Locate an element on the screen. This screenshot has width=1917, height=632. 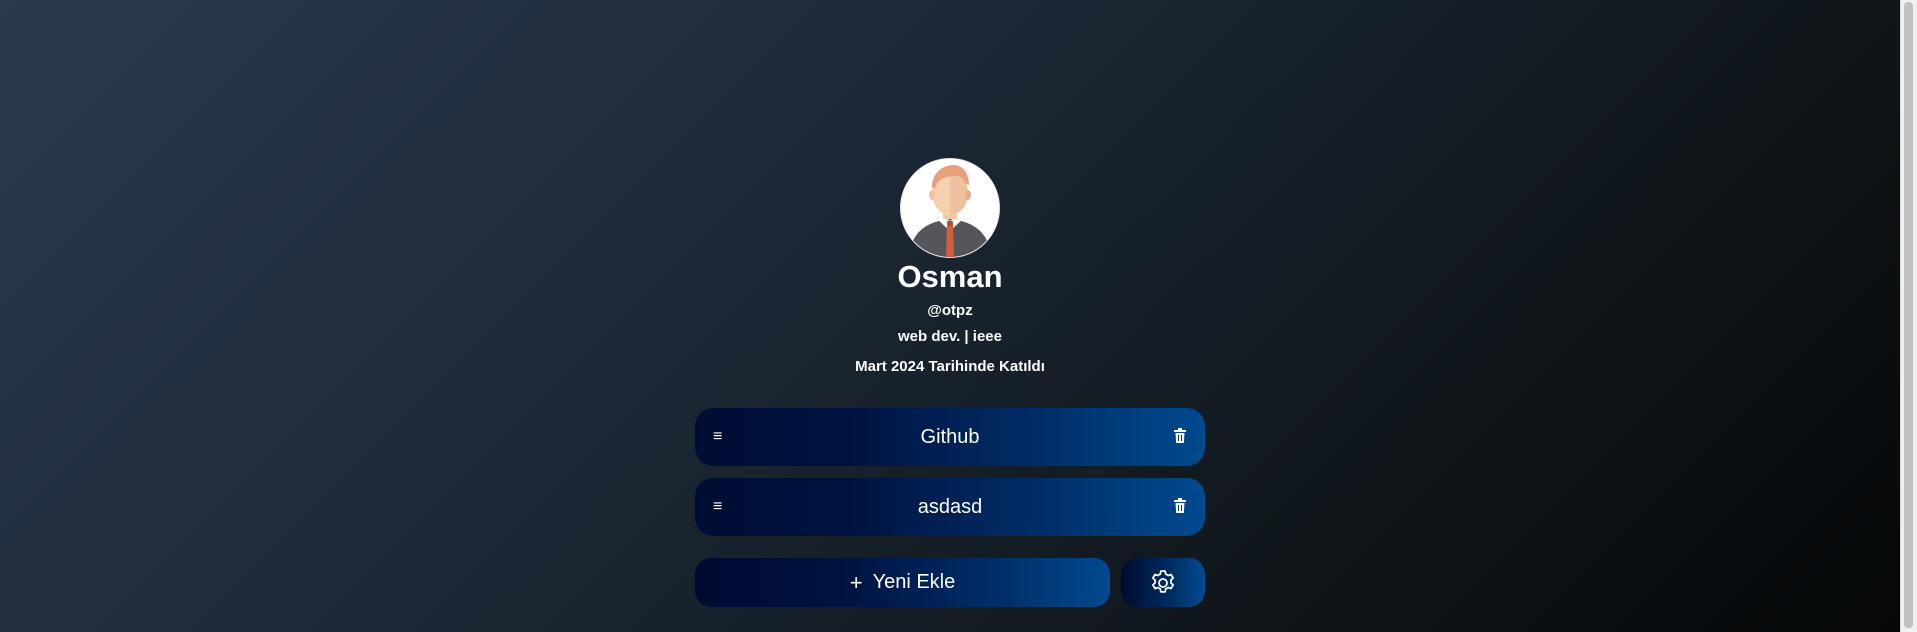
scrollbar is located at coordinates (1908, 316).